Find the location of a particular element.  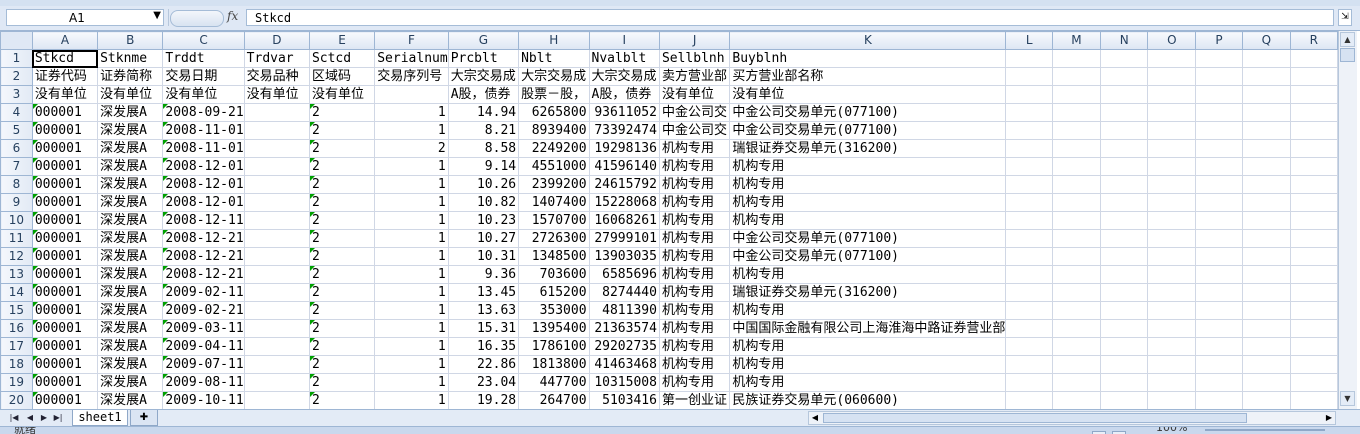

cell-k14: 瑞银证券交易单元(316200) is located at coordinates (868, 292).